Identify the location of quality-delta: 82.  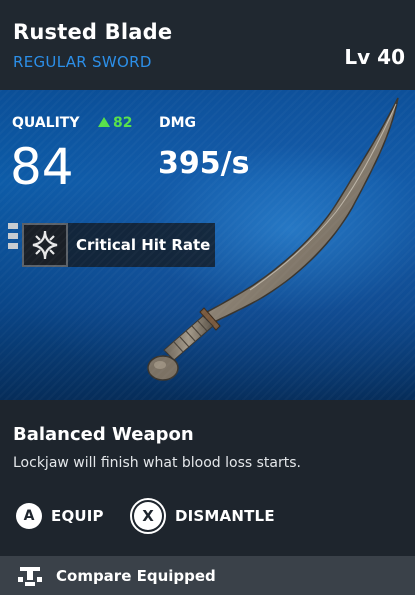
(115, 123).